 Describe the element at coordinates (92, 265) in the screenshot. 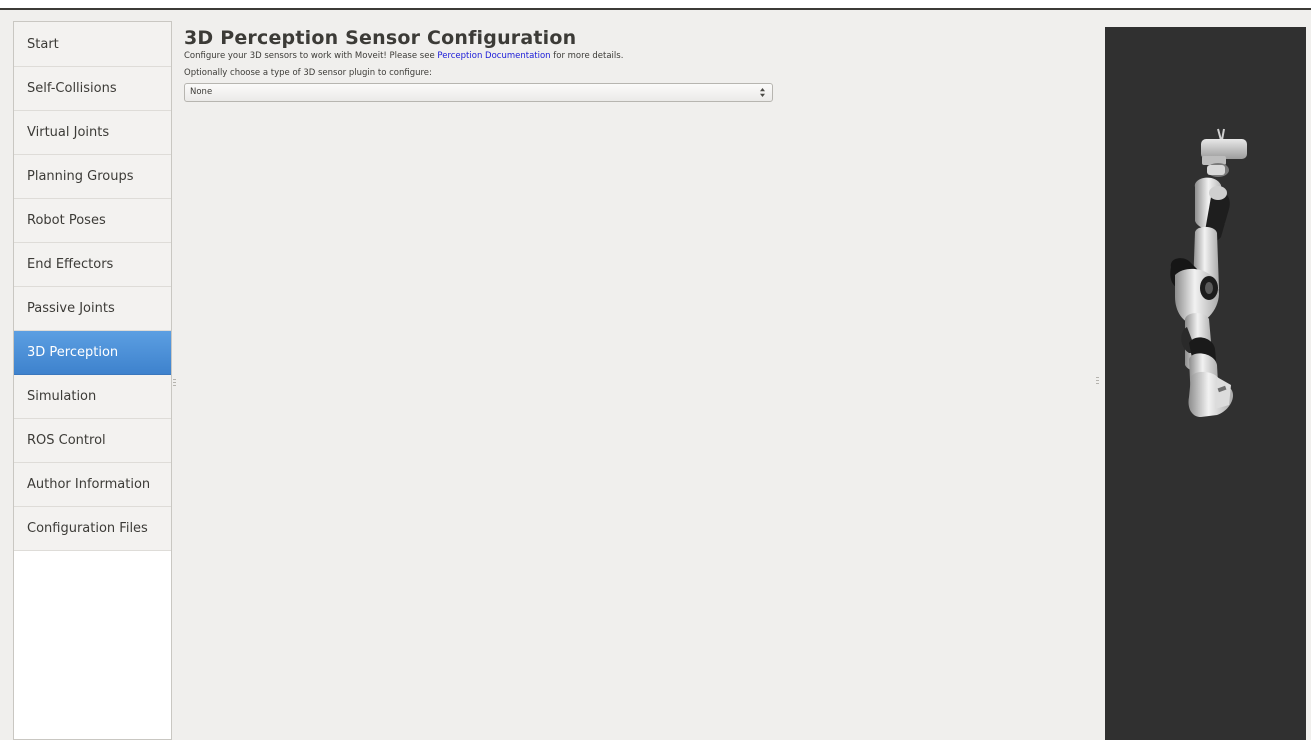

I see `sidebar-item-end-effectors: End Effectors` at that location.